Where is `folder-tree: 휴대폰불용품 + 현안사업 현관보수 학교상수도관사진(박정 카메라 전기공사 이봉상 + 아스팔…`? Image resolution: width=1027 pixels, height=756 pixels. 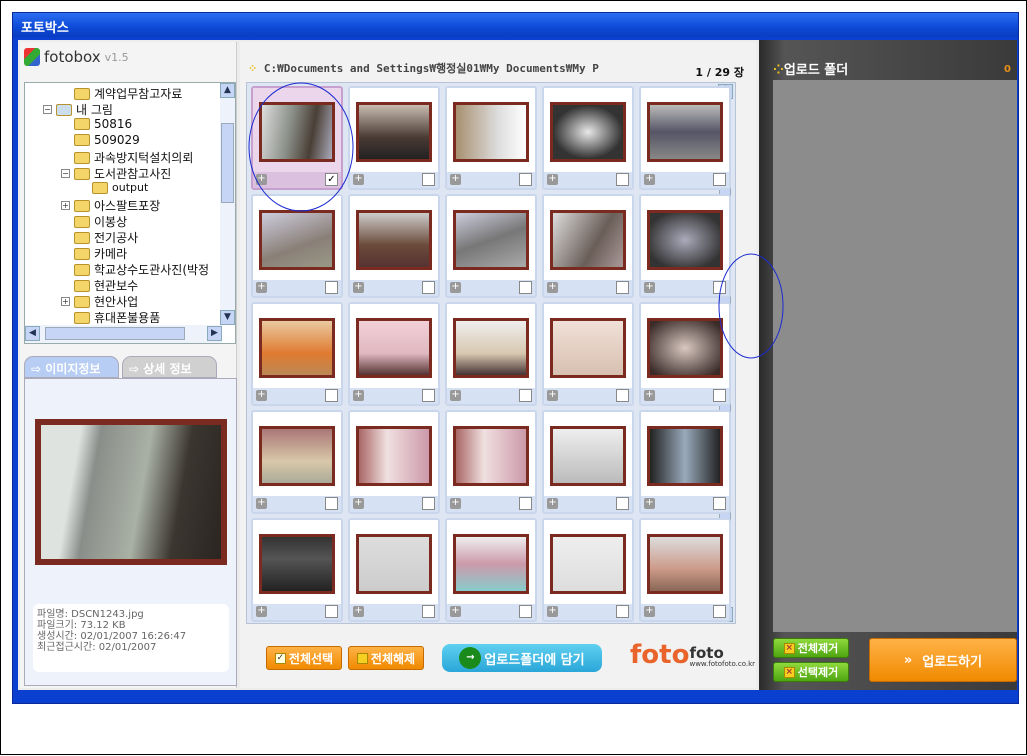 folder-tree: 휴대폰불용품 + 현안사업 현관보수 학교상수도관사진(박정 카메라 전기공사 이봉상 + 아스팔… is located at coordinates (130, 213).